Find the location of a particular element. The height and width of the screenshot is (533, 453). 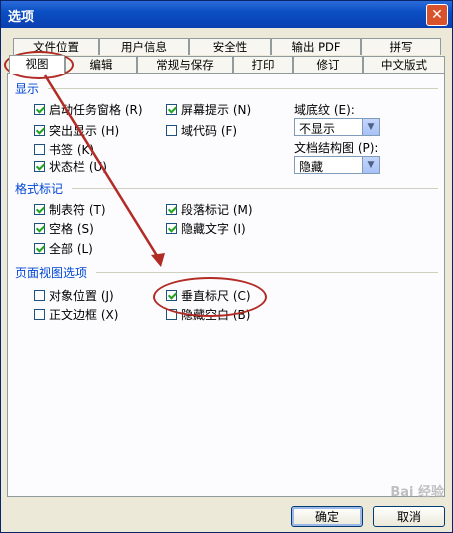

section-format-marks-title: 格式标记 is located at coordinates (39, 189).